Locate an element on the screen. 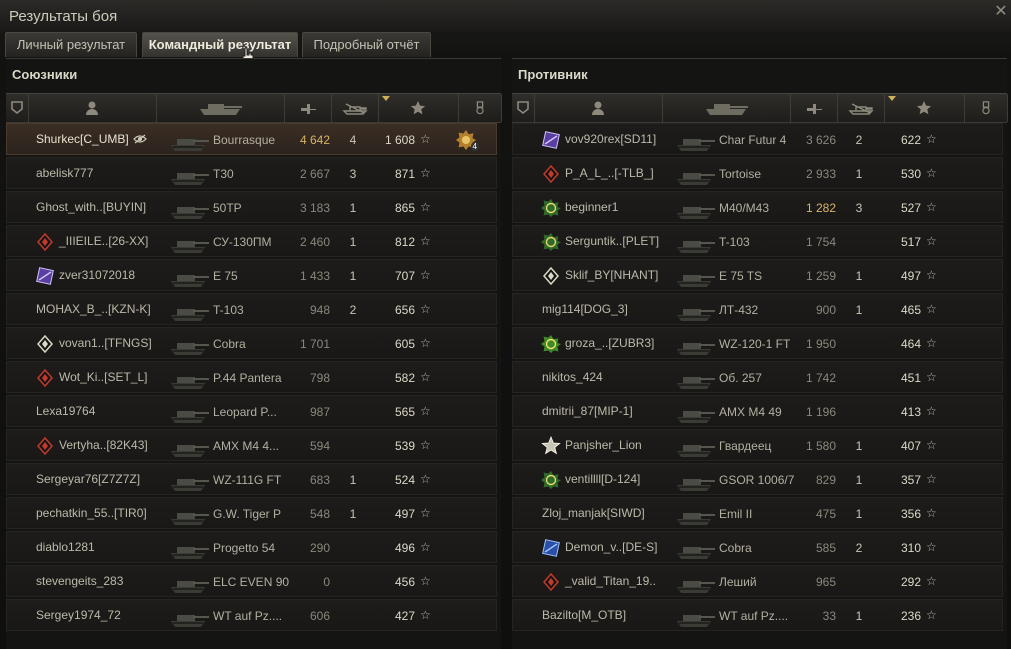  xp-value: 530 is located at coordinates (910, 174).